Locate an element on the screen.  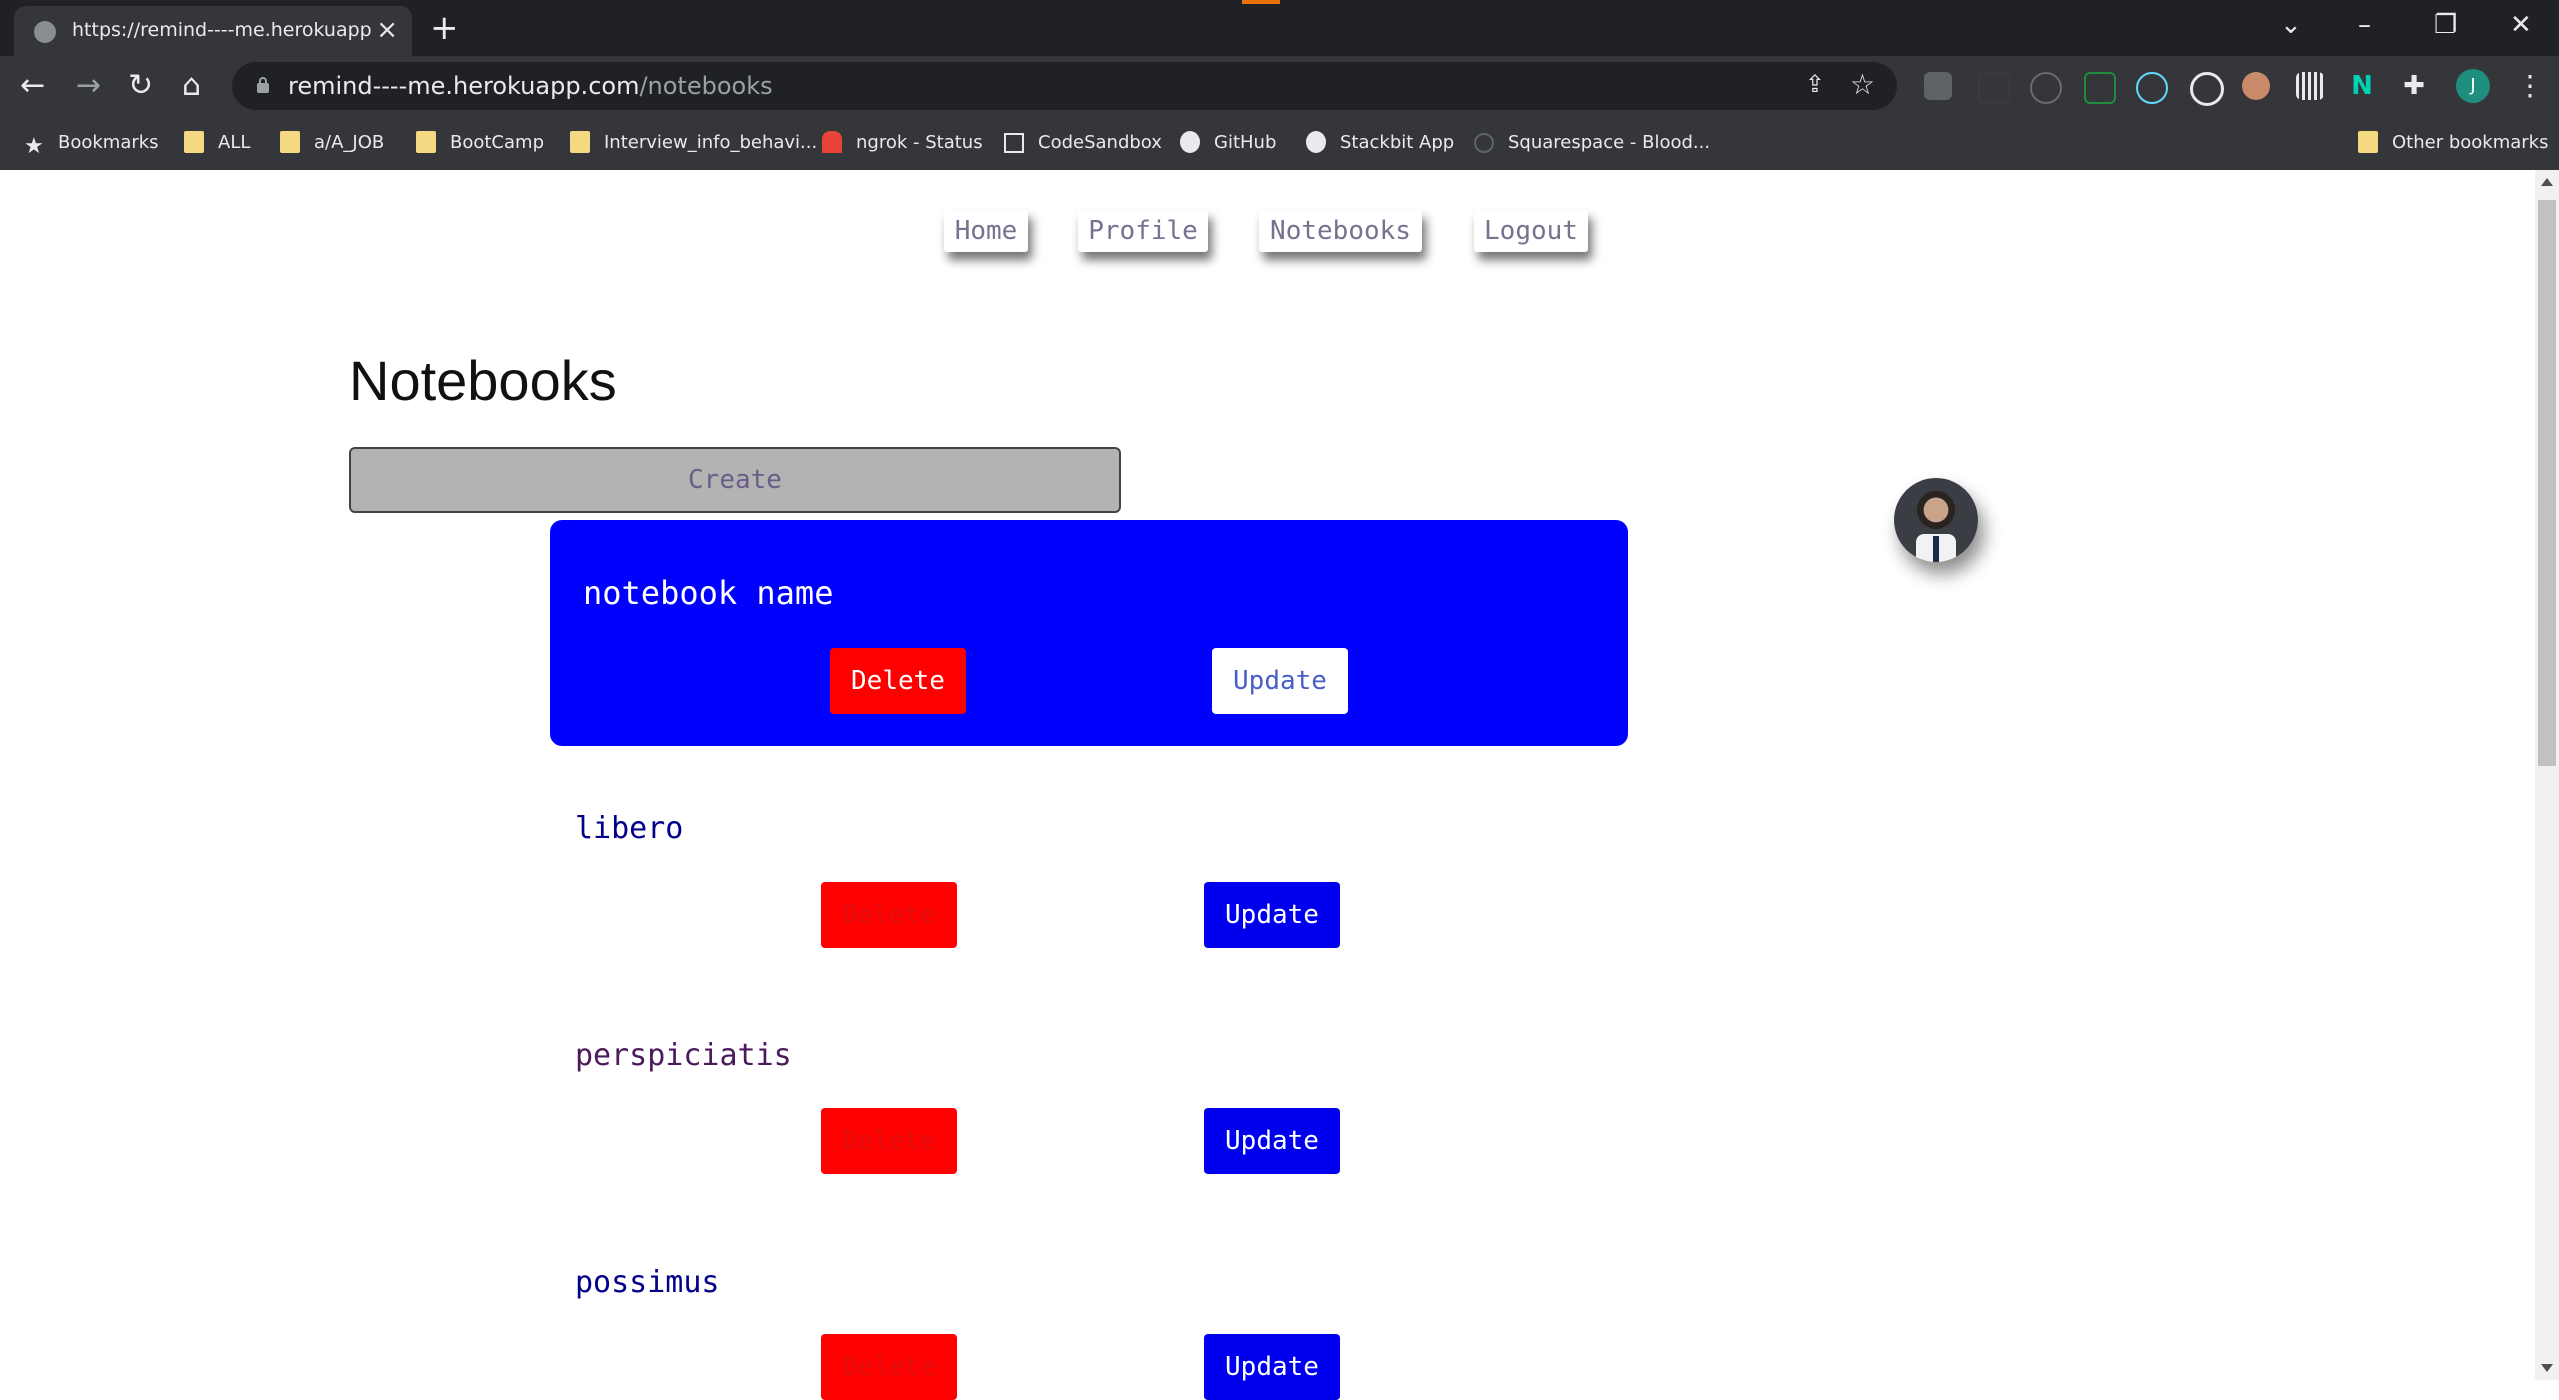
url-host: remind----me.herokuapp.com is located at coordinates (464, 86).